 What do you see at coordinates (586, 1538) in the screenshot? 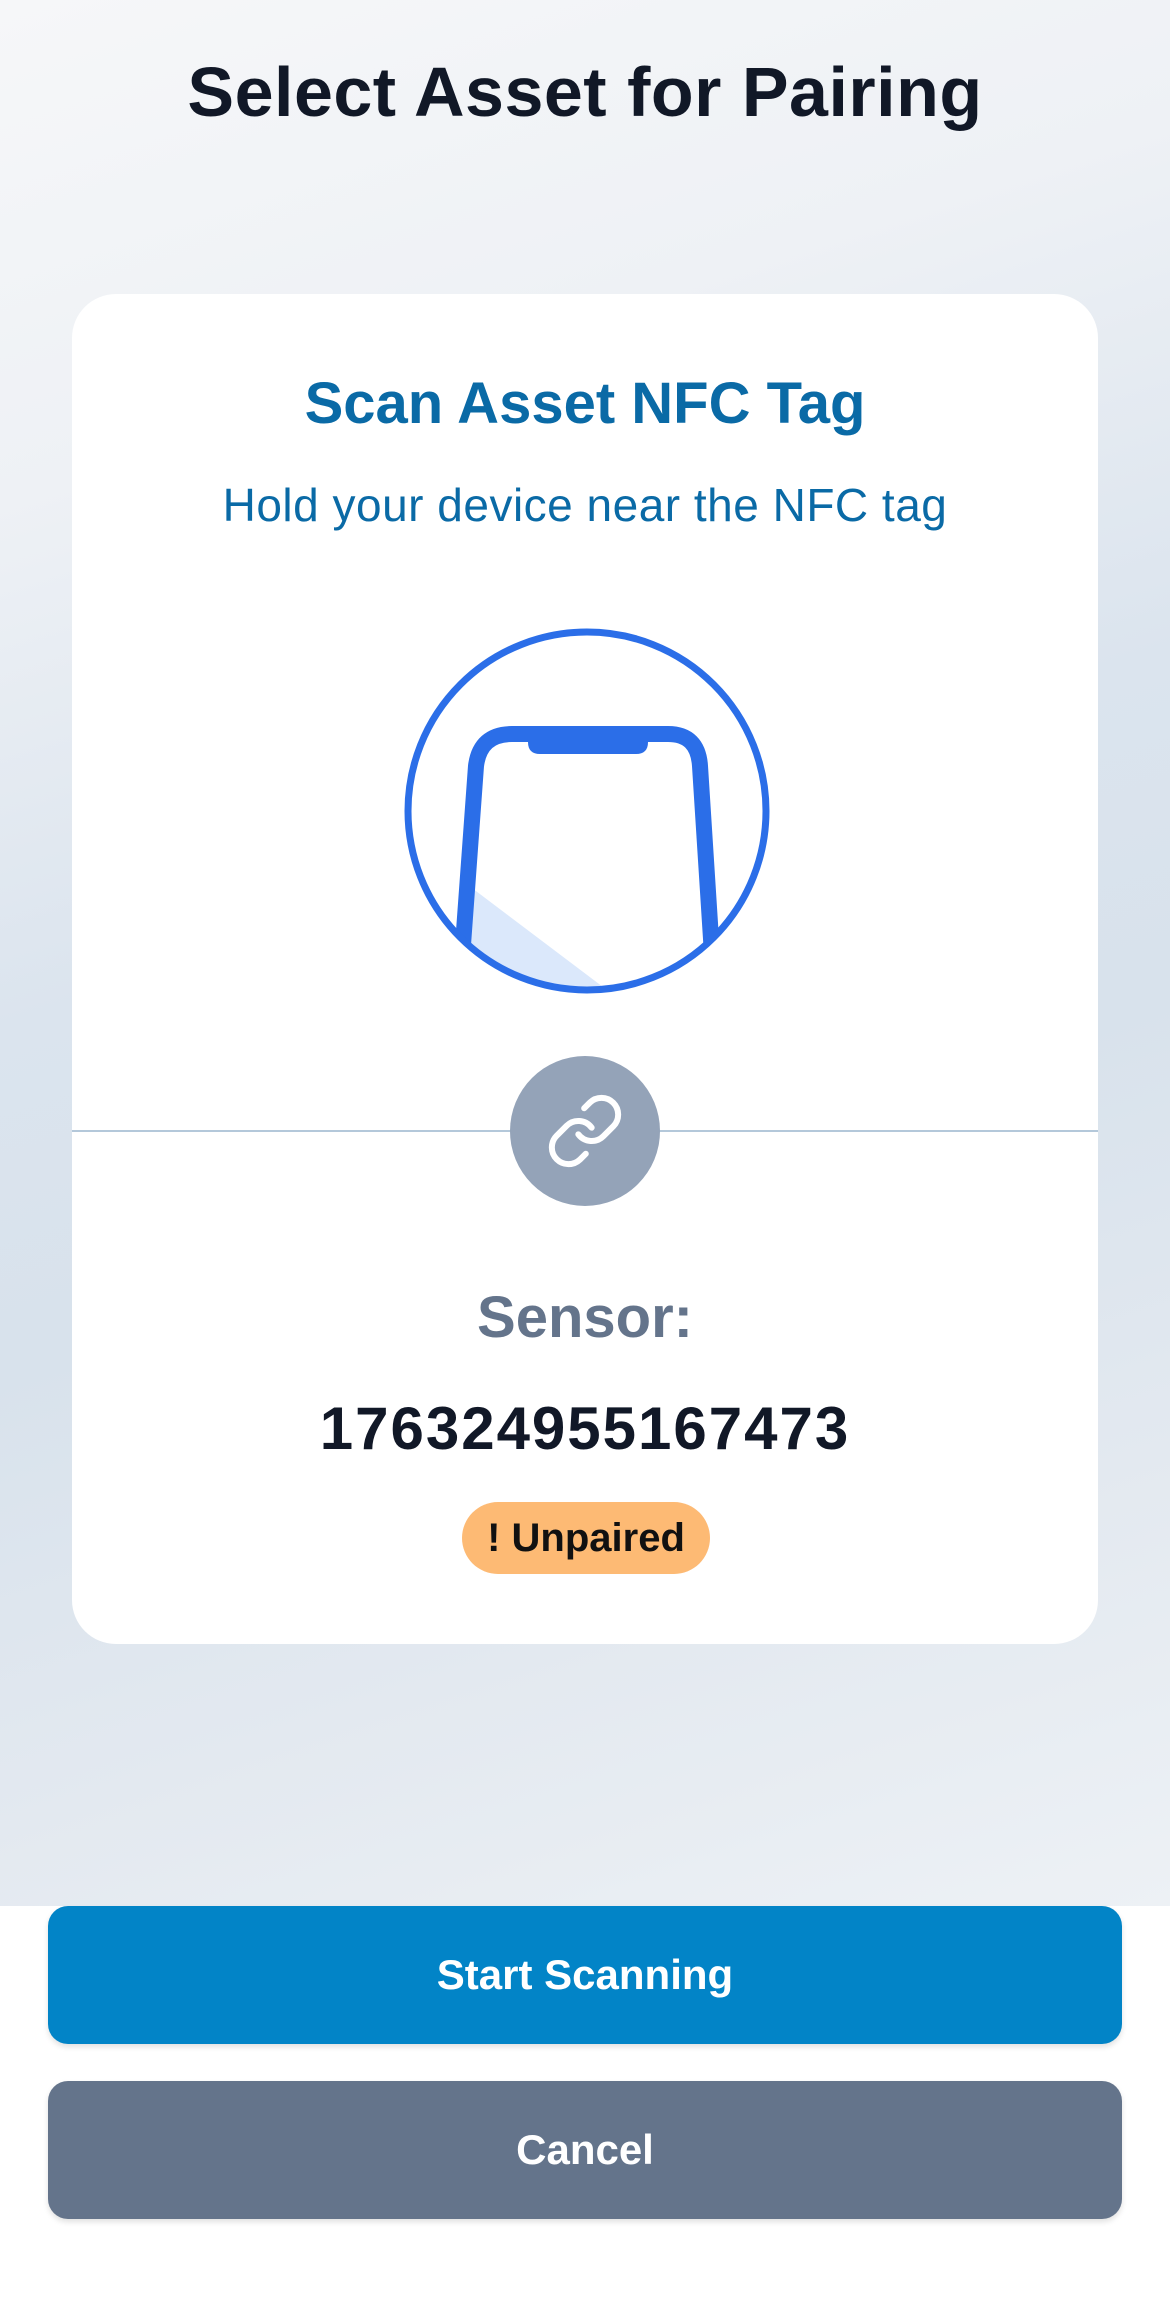
I see `status-badge: ! Unpaired` at bounding box center [586, 1538].